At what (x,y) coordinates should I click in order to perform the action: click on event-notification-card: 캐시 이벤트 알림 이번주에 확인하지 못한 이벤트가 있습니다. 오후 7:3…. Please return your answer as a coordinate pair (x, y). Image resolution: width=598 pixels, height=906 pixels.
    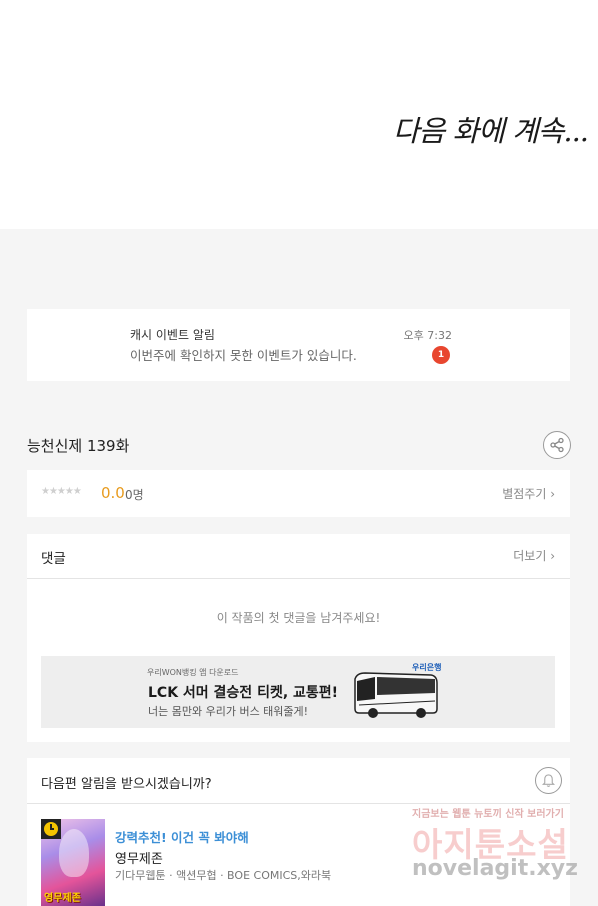
    Looking at the image, I should click on (298, 345).